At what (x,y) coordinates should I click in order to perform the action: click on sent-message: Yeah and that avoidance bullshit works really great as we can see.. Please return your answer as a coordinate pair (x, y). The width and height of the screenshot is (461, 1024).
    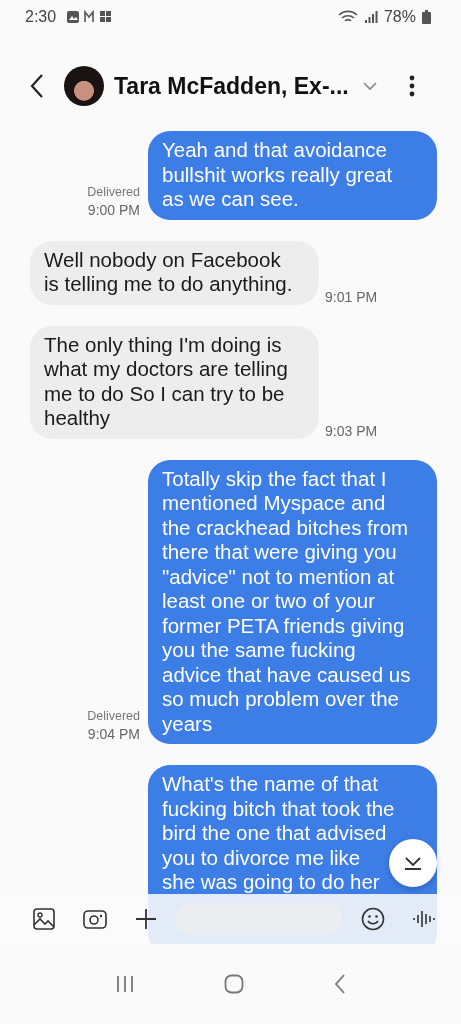
    Looking at the image, I should click on (292, 175).